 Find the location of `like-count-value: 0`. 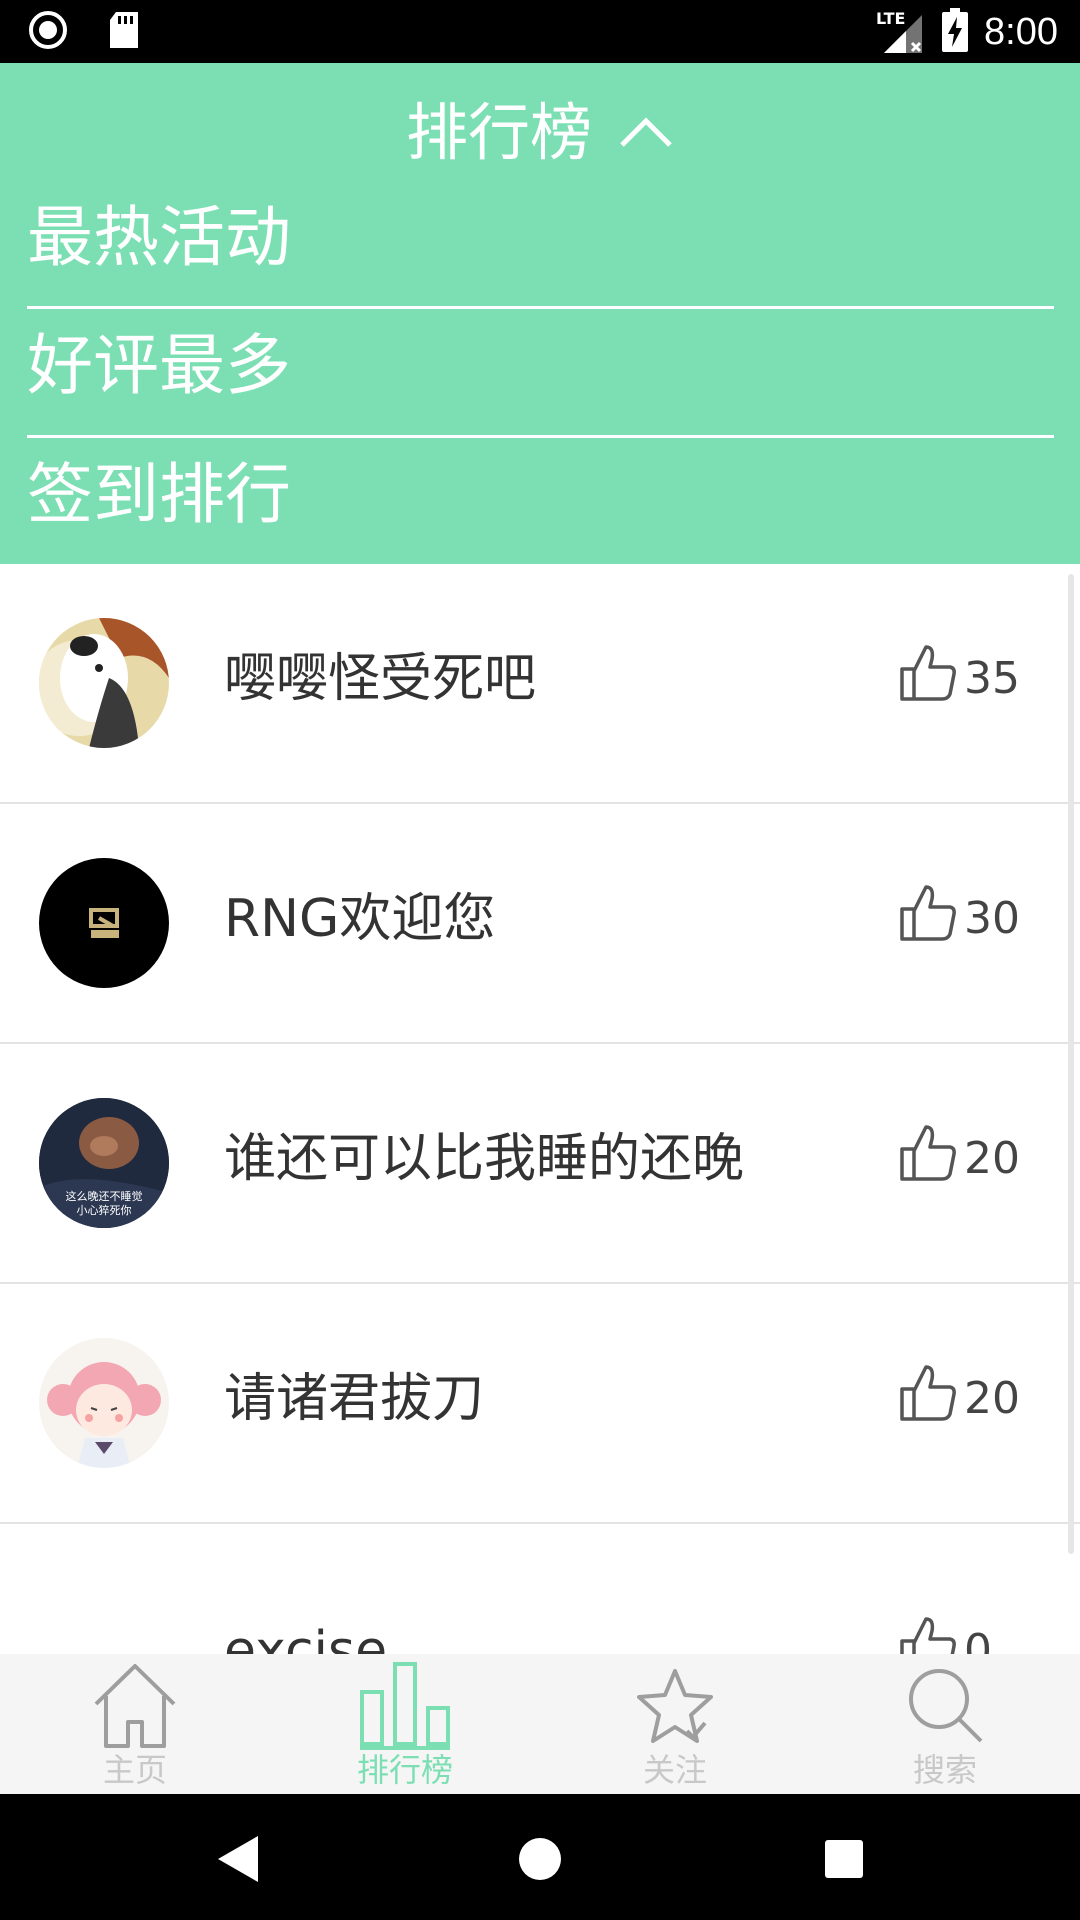

like-count-value: 0 is located at coordinates (978, 1639).